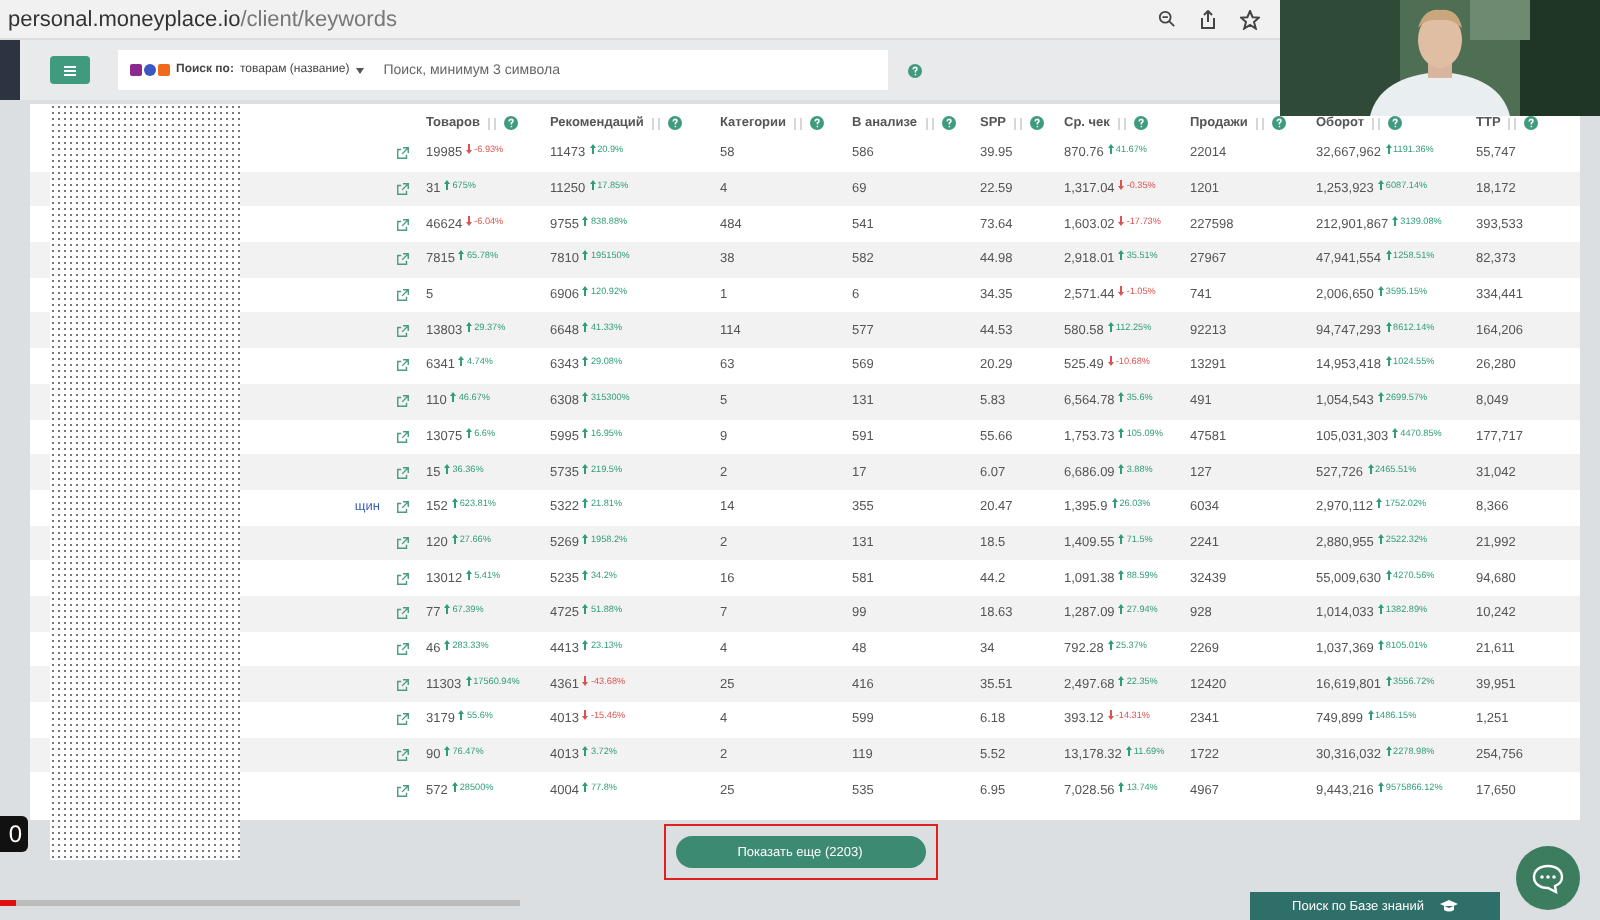  I want to click on caret-icon, so click(359, 70).